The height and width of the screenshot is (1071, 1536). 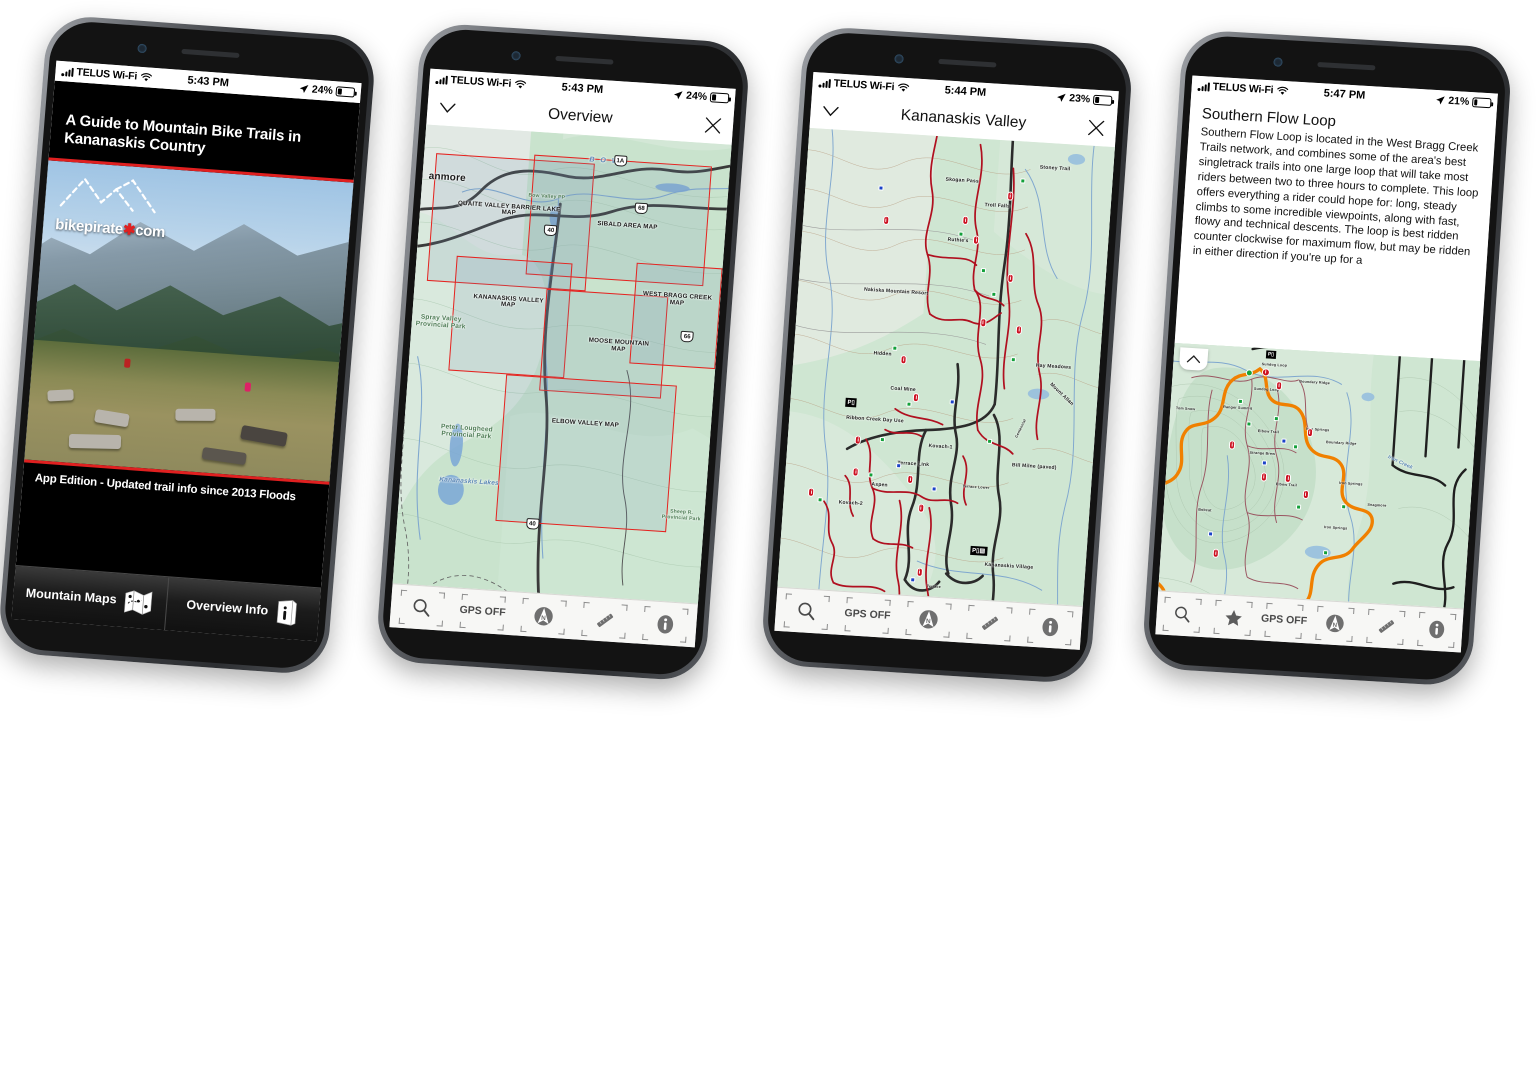 I want to click on tab-mountain-maps: Mountain Maps, so click(x=89, y=598).